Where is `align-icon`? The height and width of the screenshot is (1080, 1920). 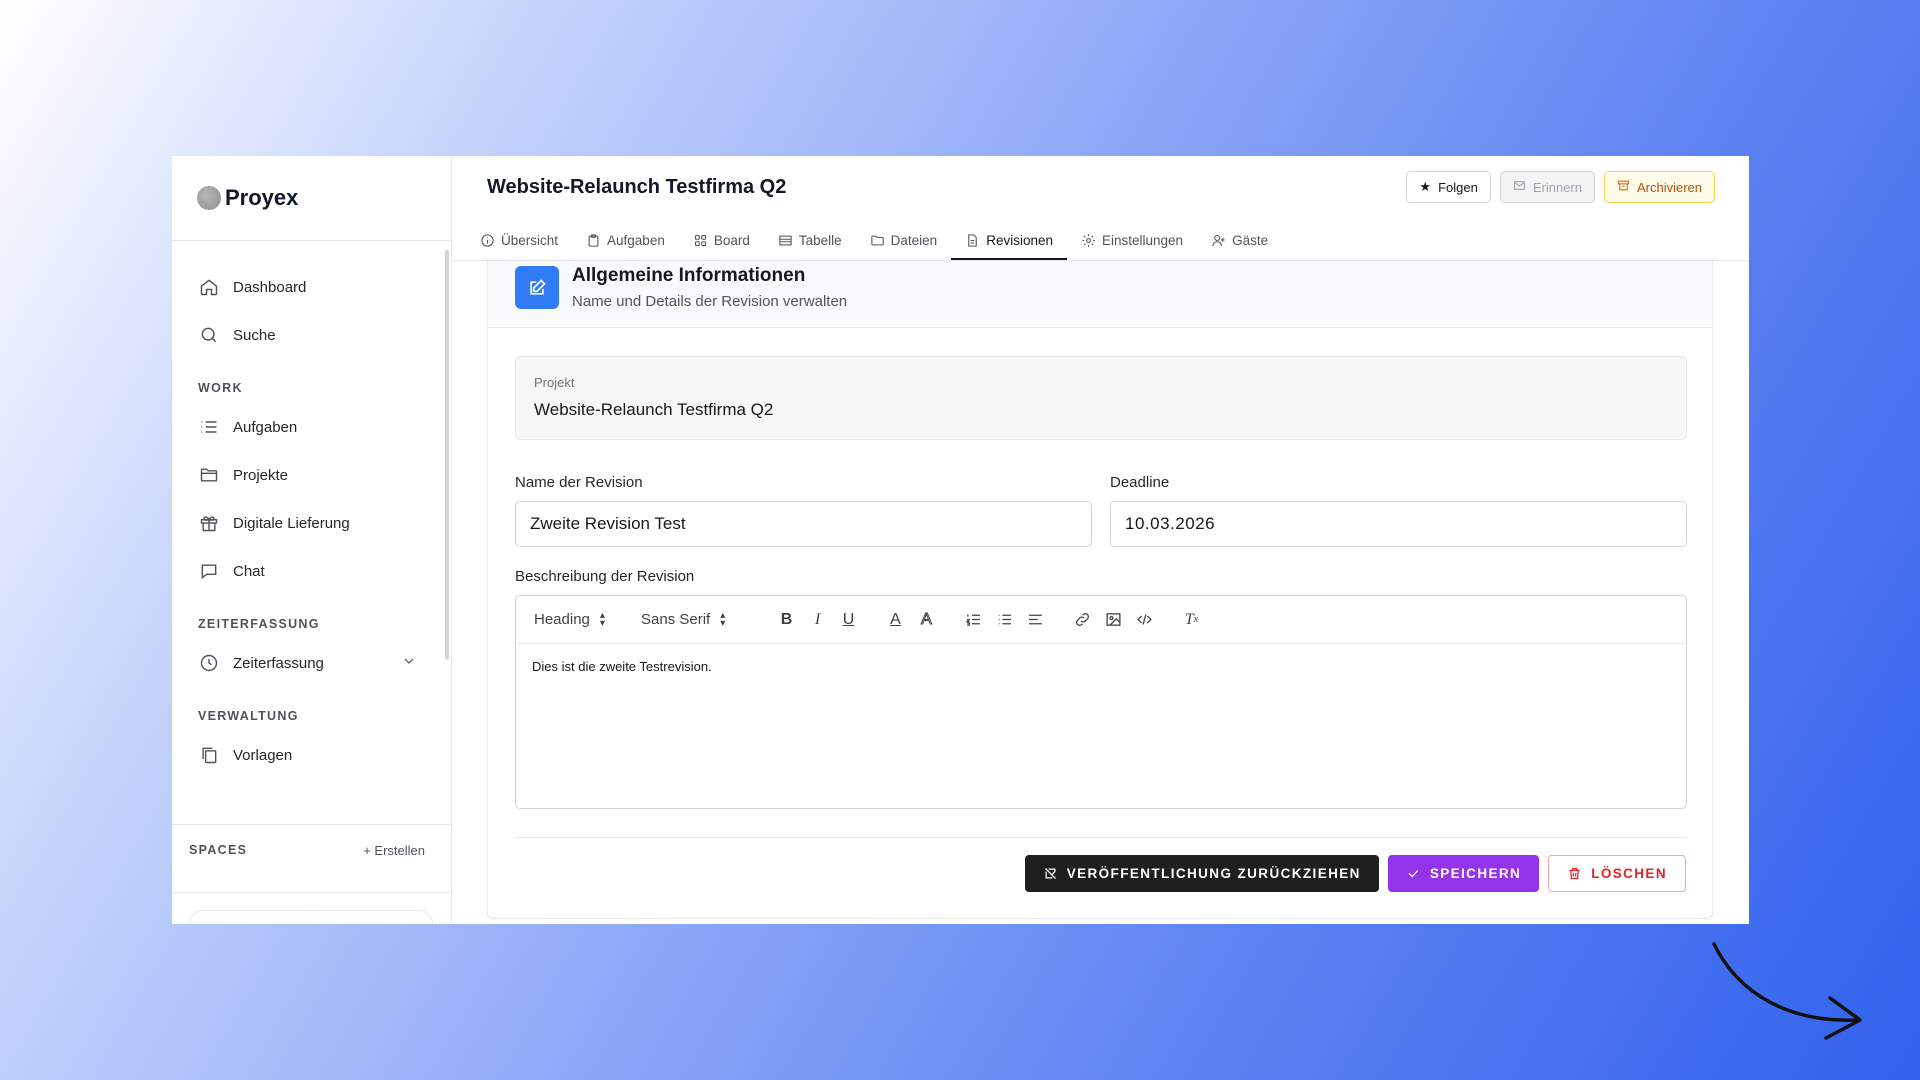 align-icon is located at coordinates (1035, 619).